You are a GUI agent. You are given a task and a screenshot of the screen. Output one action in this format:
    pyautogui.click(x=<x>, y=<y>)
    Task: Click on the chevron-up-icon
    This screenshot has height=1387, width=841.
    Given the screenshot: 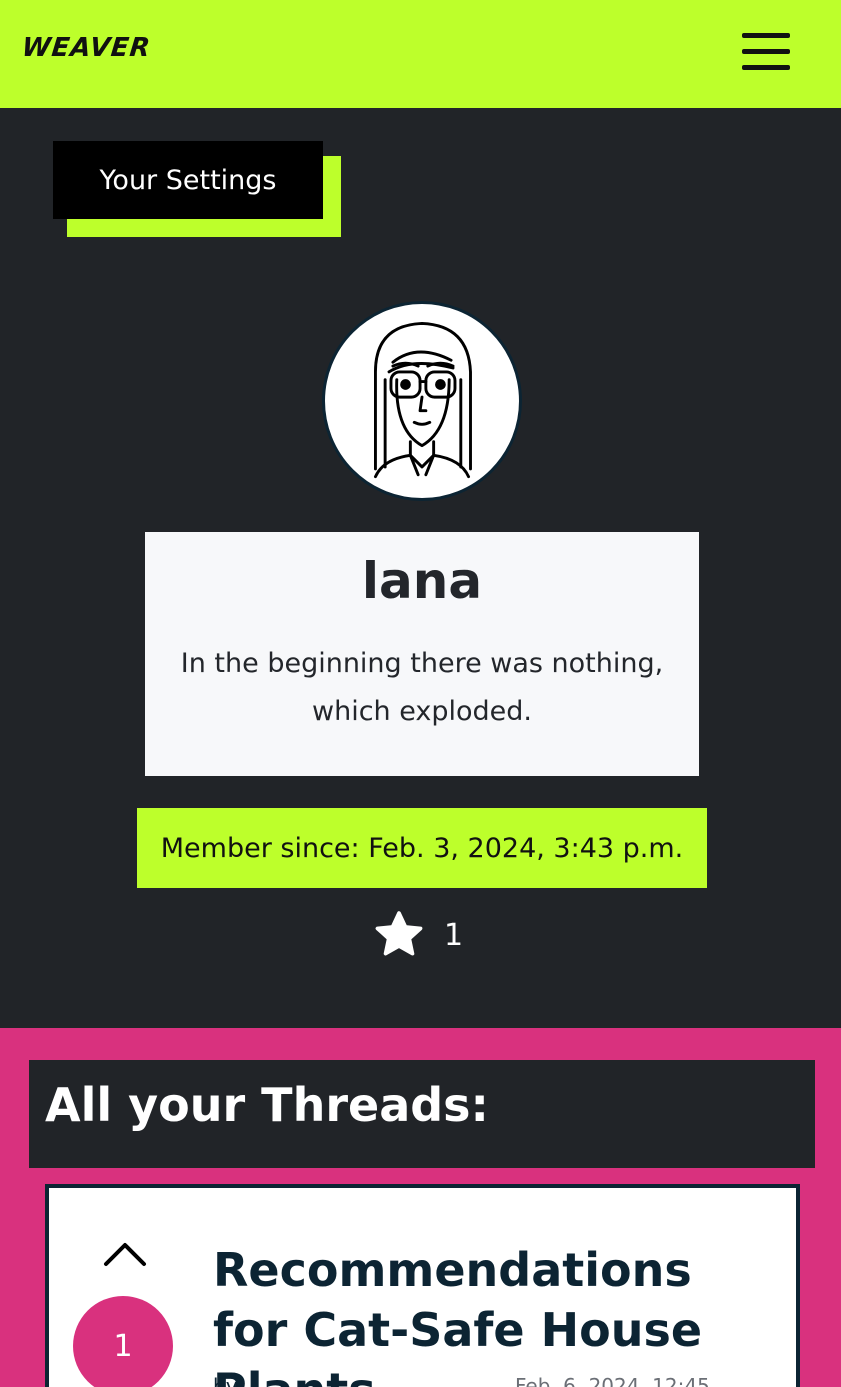 What is the action you would take?
    pyautogui.click(x=125, y=1253)
    